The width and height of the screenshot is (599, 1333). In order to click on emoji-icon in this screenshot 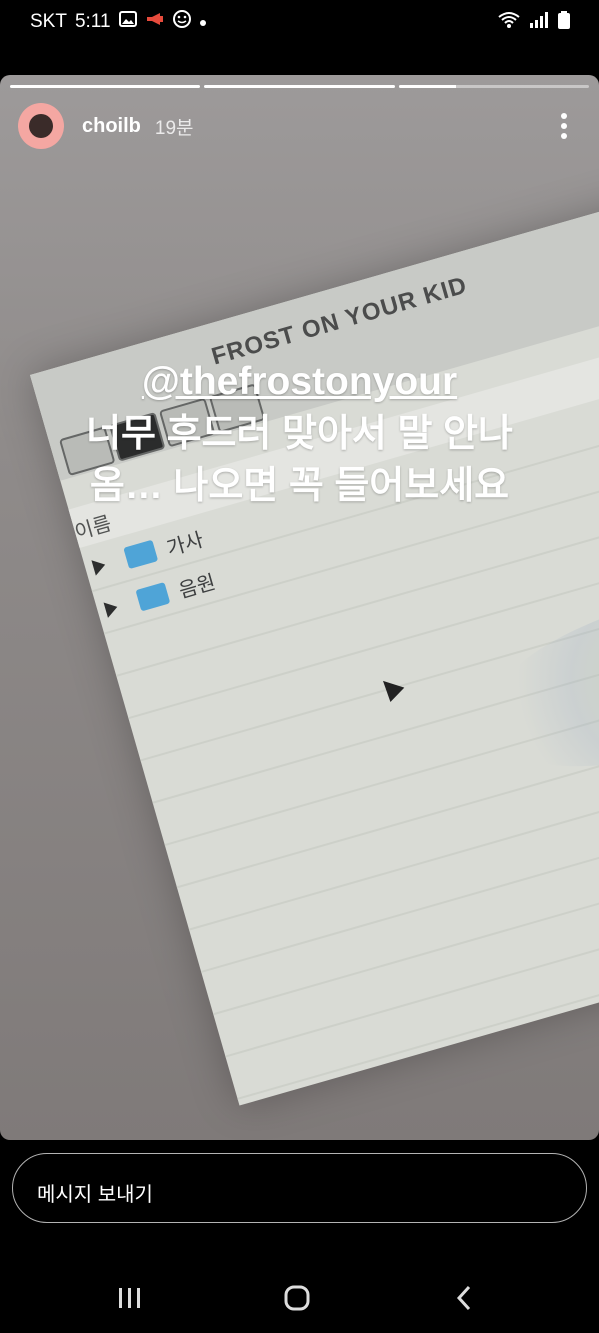, I will do `click(181, 22)`.